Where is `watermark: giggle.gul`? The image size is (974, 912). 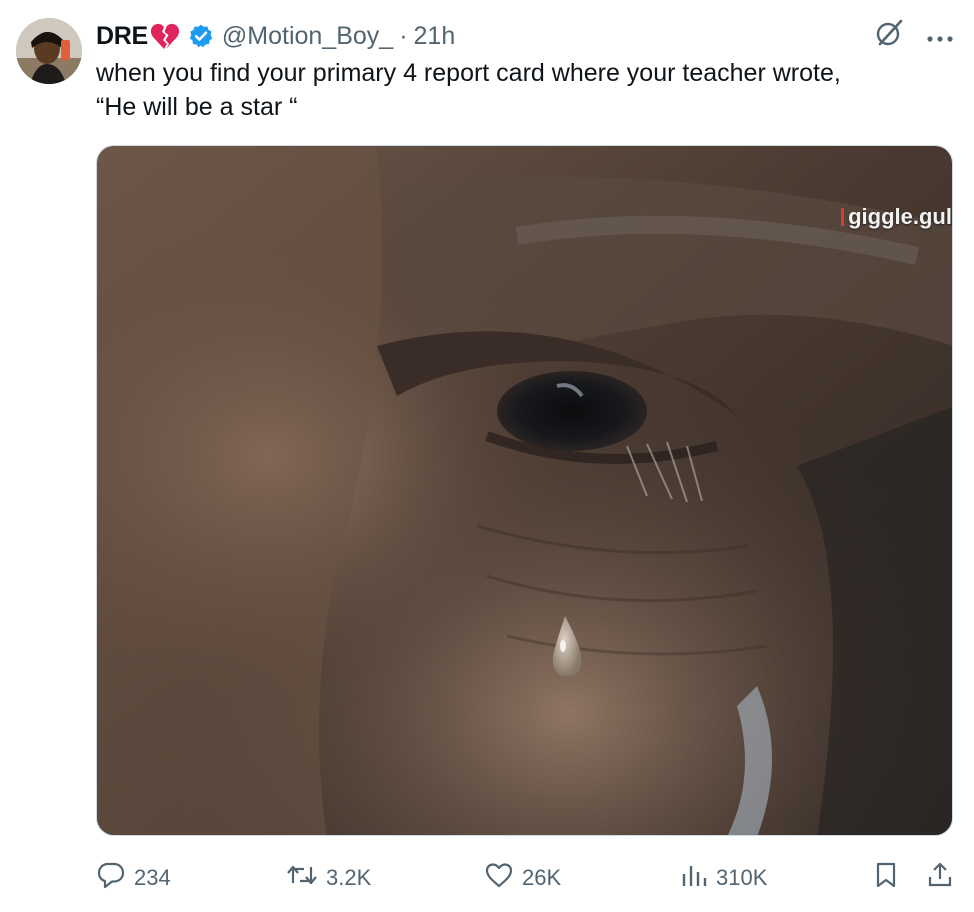 watermark: giggle.gul is located at coordinates (896, 217).